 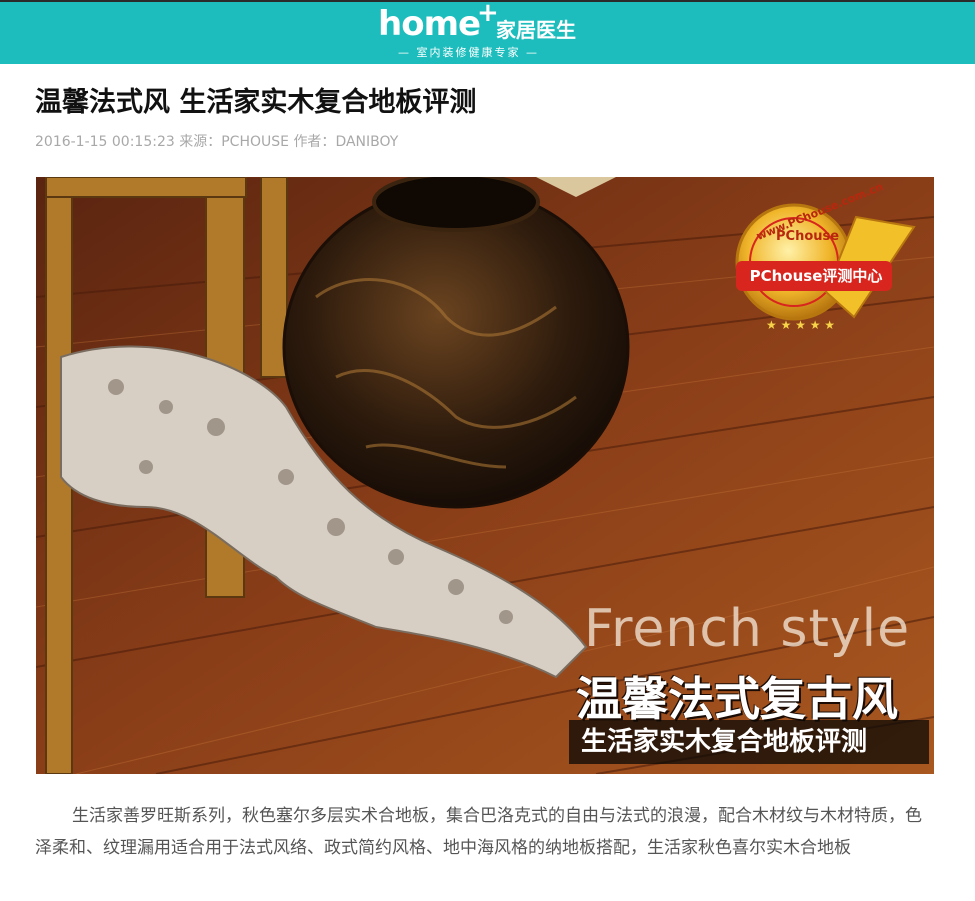 What do you see at coordinates (314, 142) in the screenshot?
I see `author-label: 作者：` at bounding box center [314, 142].